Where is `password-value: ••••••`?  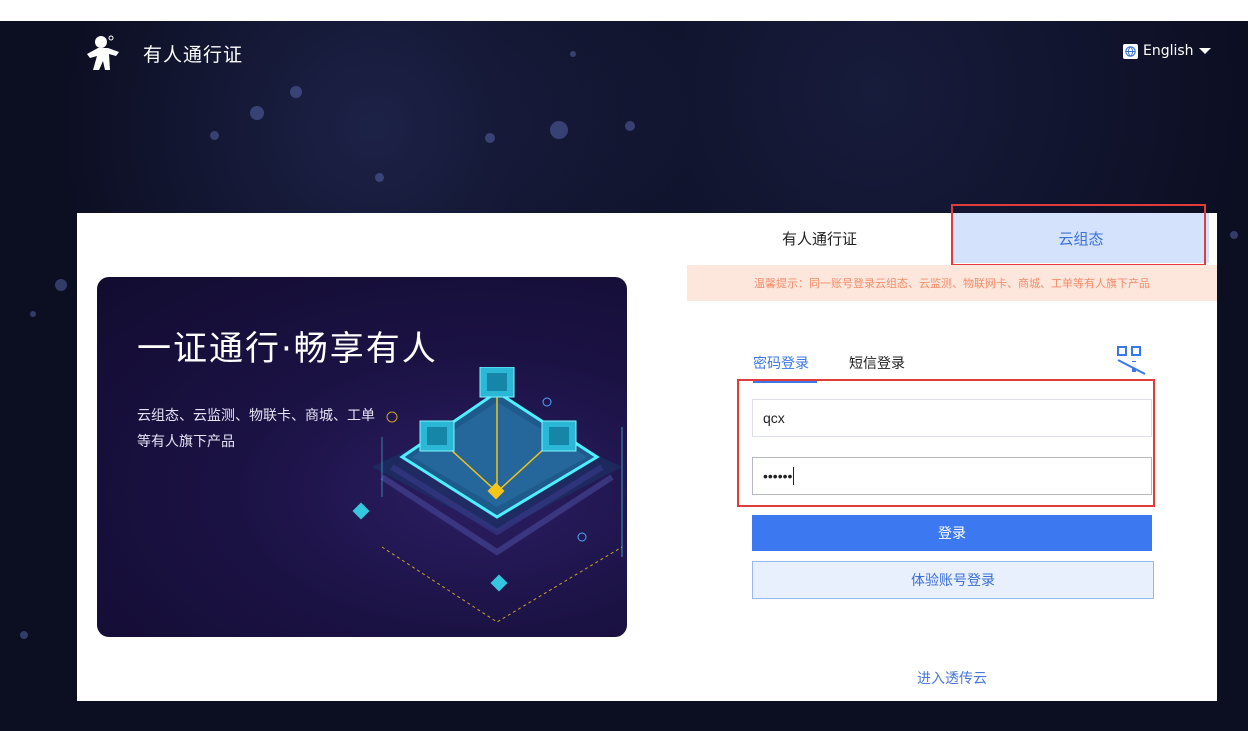
password-value: •••••• is located at coordinates (778, 476).